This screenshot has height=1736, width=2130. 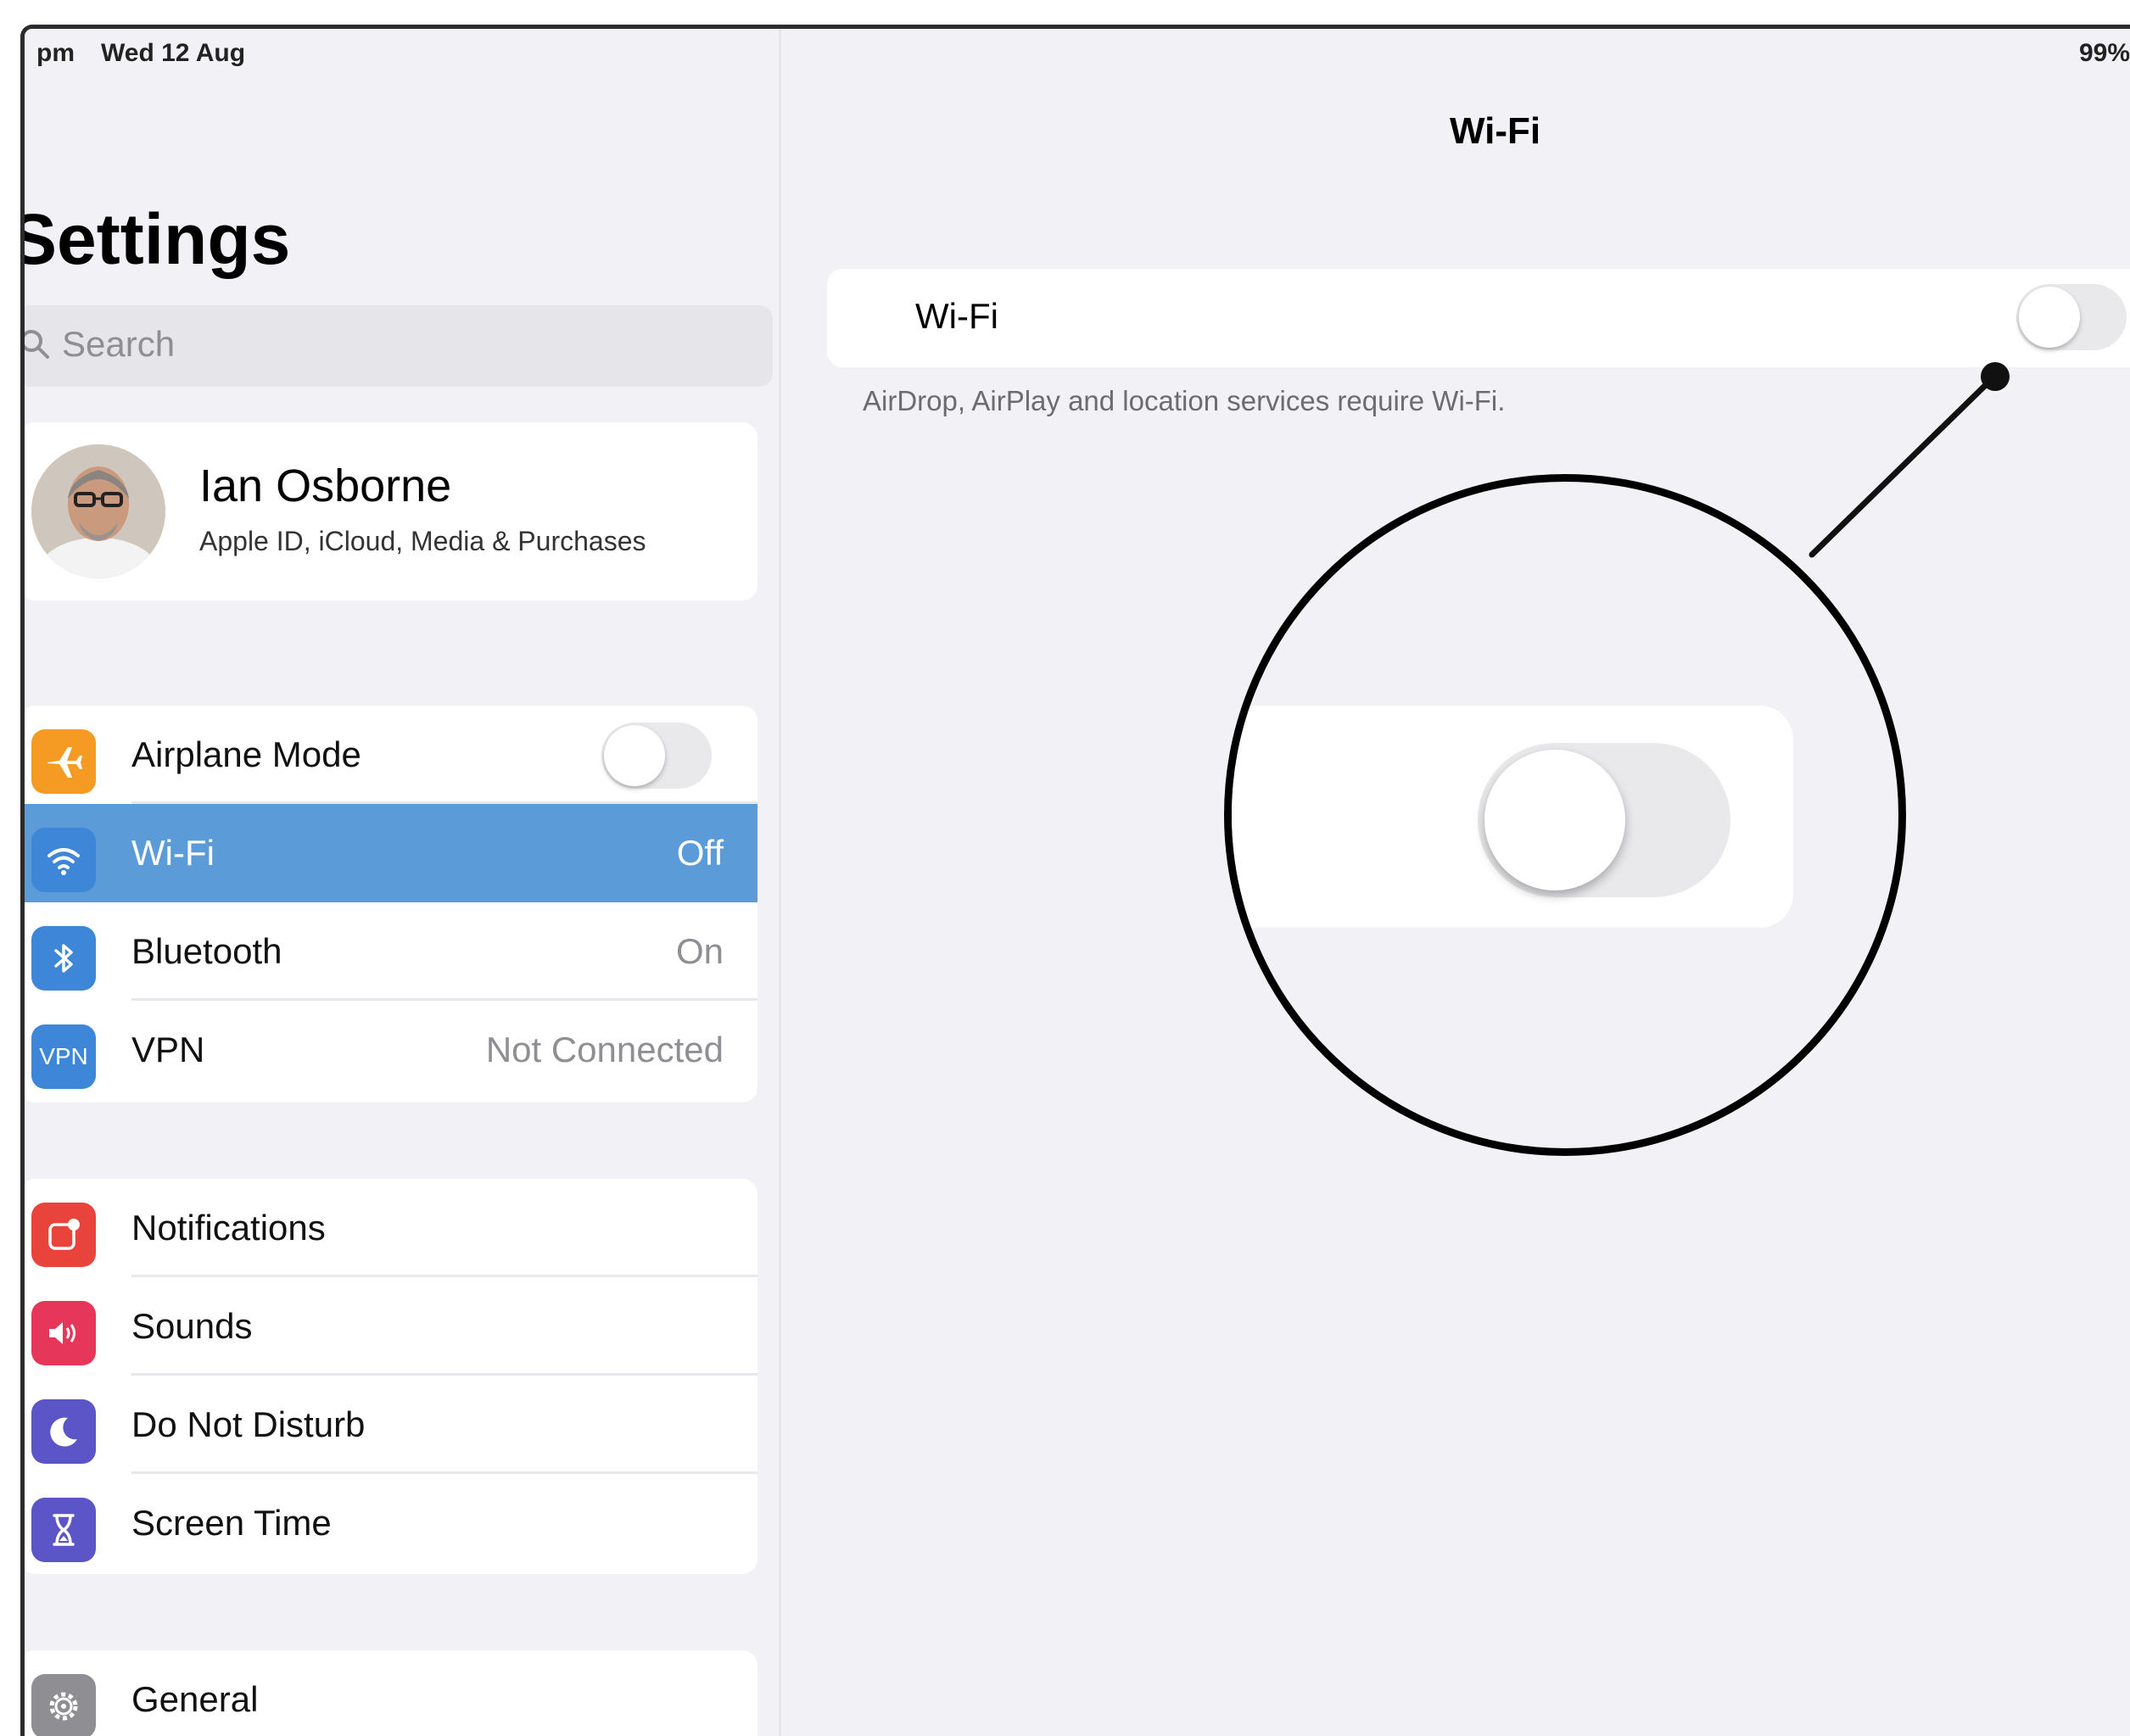 I want to click on magnified-wifi-toggle, so click(x=1604, y=820).